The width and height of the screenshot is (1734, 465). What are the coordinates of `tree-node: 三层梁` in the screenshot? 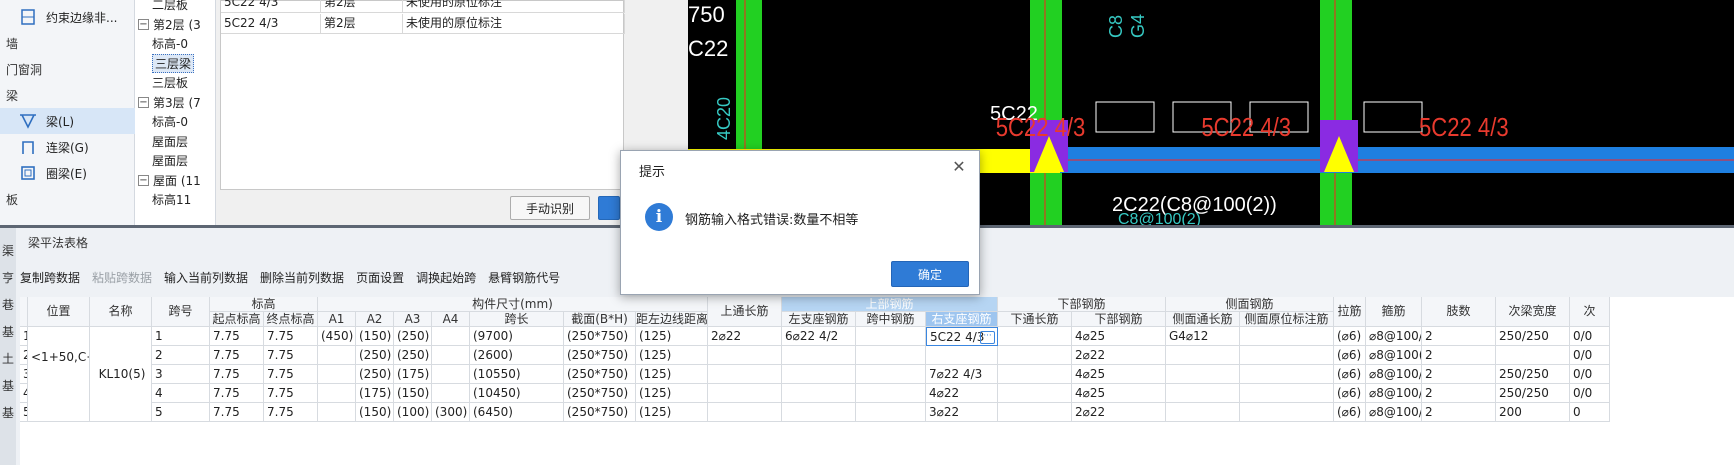 It's located at (173, 63).